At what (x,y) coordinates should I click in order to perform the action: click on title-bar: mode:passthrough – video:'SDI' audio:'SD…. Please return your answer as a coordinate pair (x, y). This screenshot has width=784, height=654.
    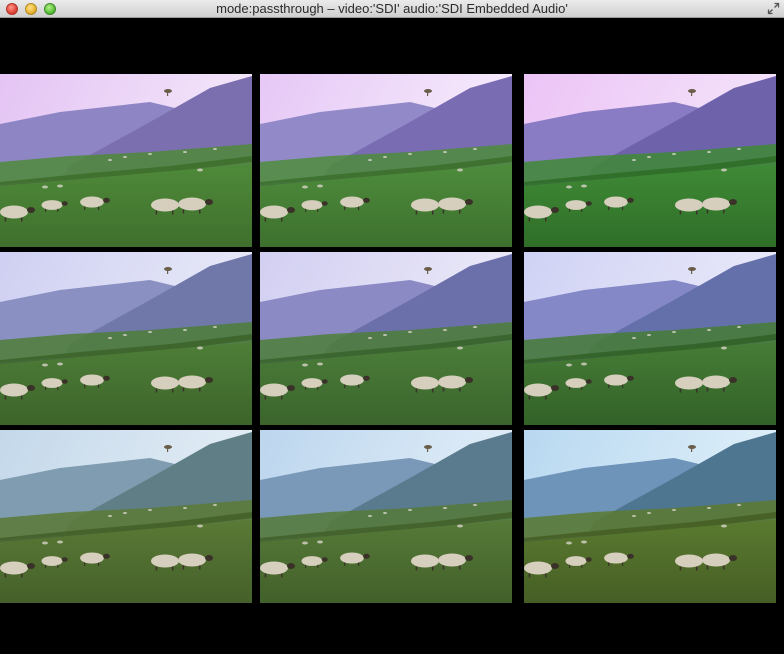
    Looking at the image, I should click on (392, 9).